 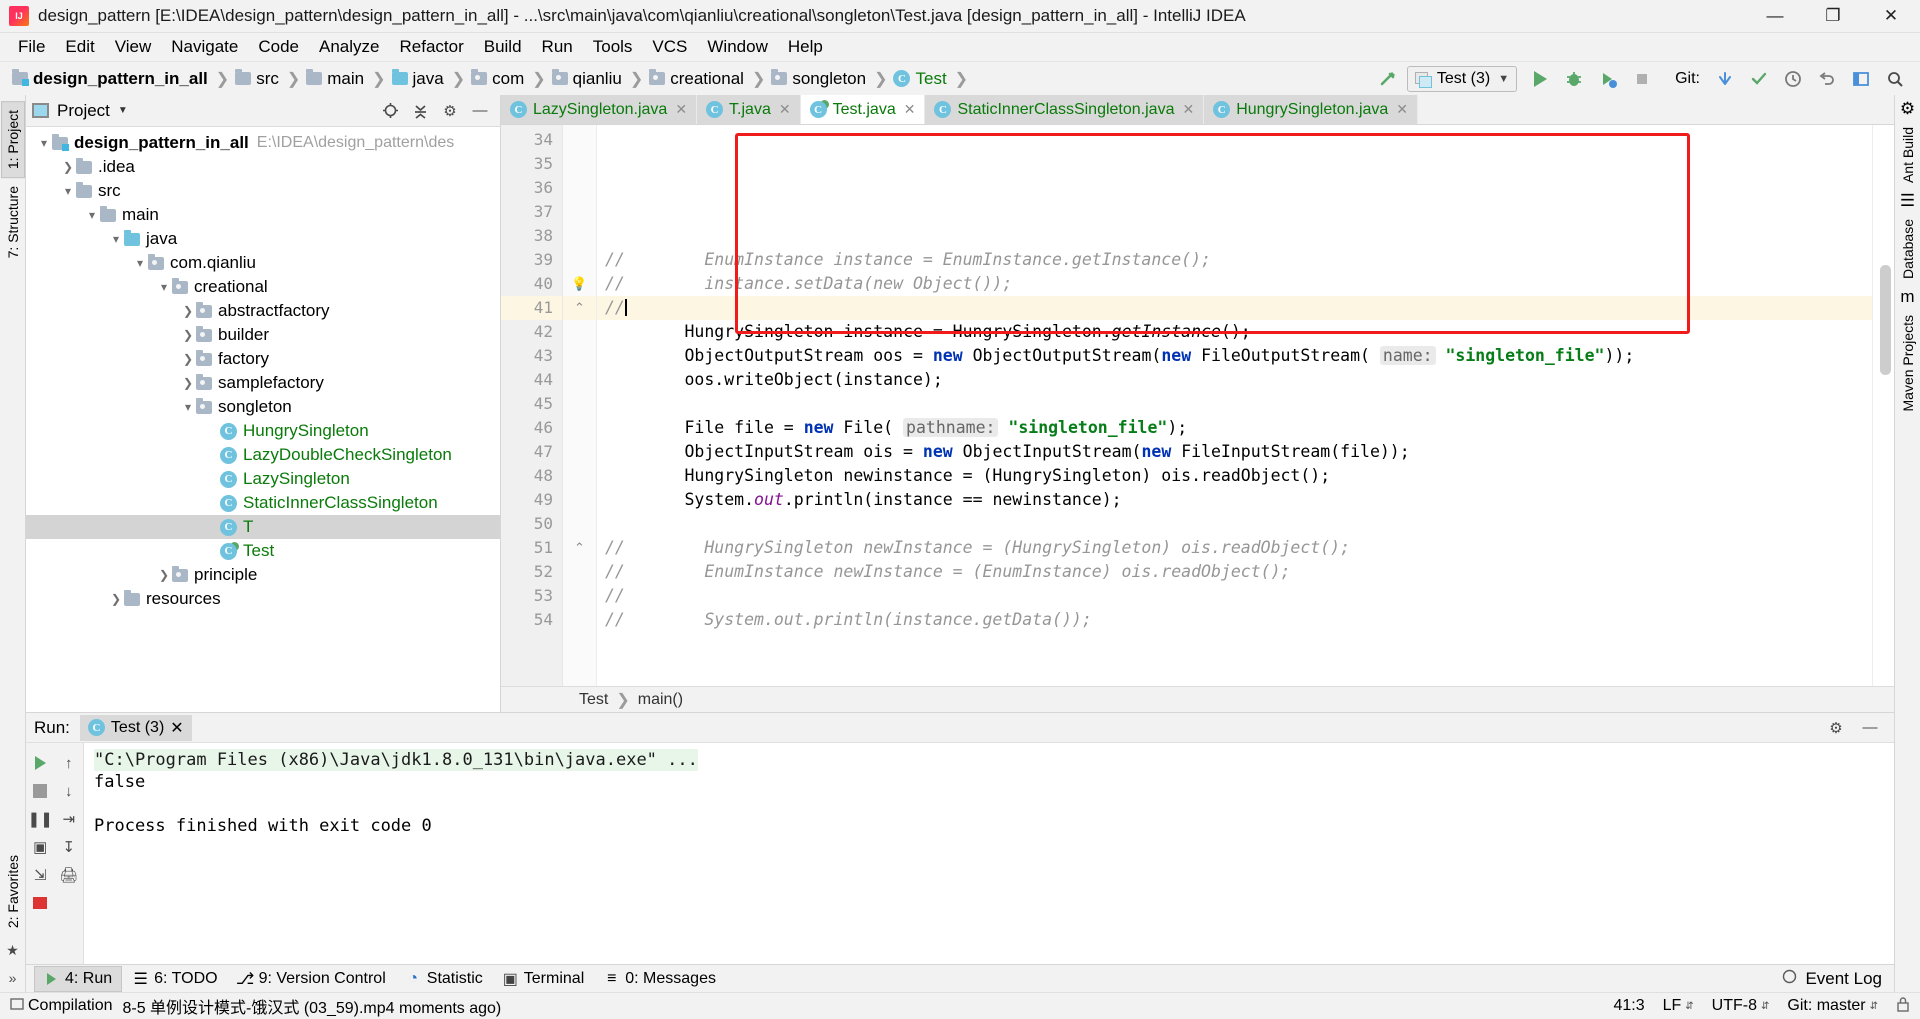 I want to click on up-icon: ↑, so click(x=69, y=763).